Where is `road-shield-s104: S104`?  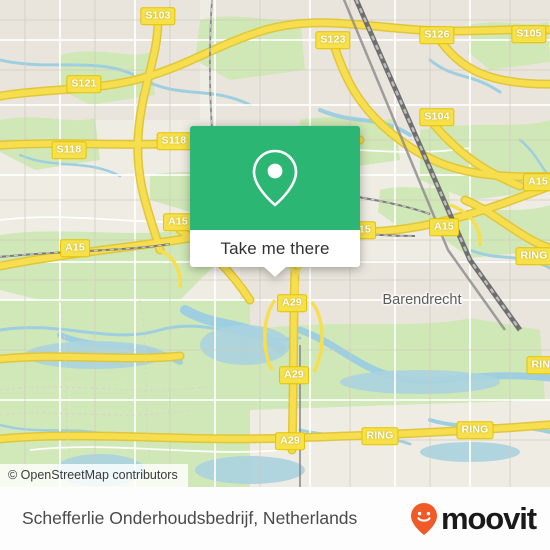
road-shield-s104: S104 is located at coordinates (437, 117).